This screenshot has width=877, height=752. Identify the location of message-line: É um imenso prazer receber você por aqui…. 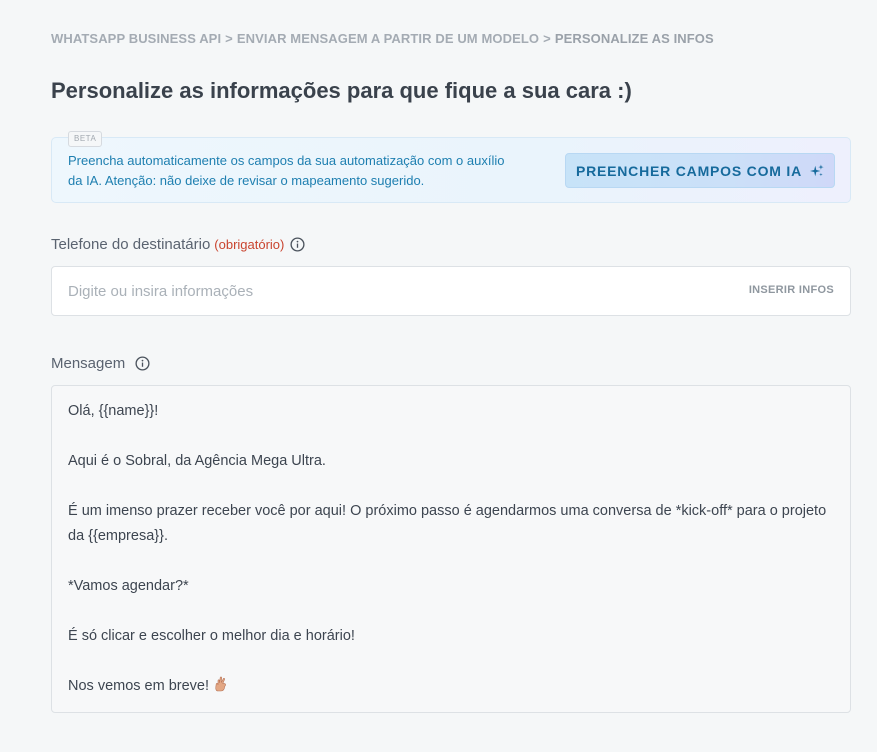
(447, 523).